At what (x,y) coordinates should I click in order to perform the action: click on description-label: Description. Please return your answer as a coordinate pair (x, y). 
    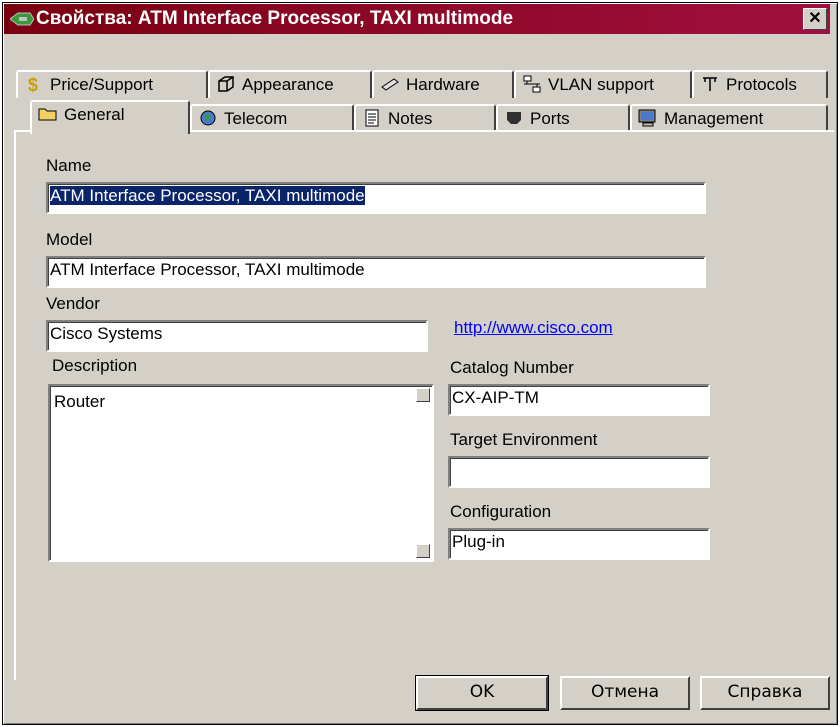
    Looking at the image, I should click on (95, 365).